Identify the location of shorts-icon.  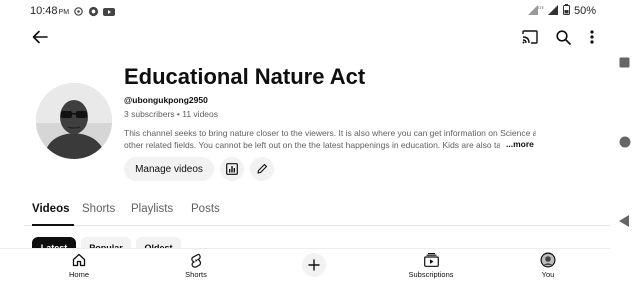
(196, 260).